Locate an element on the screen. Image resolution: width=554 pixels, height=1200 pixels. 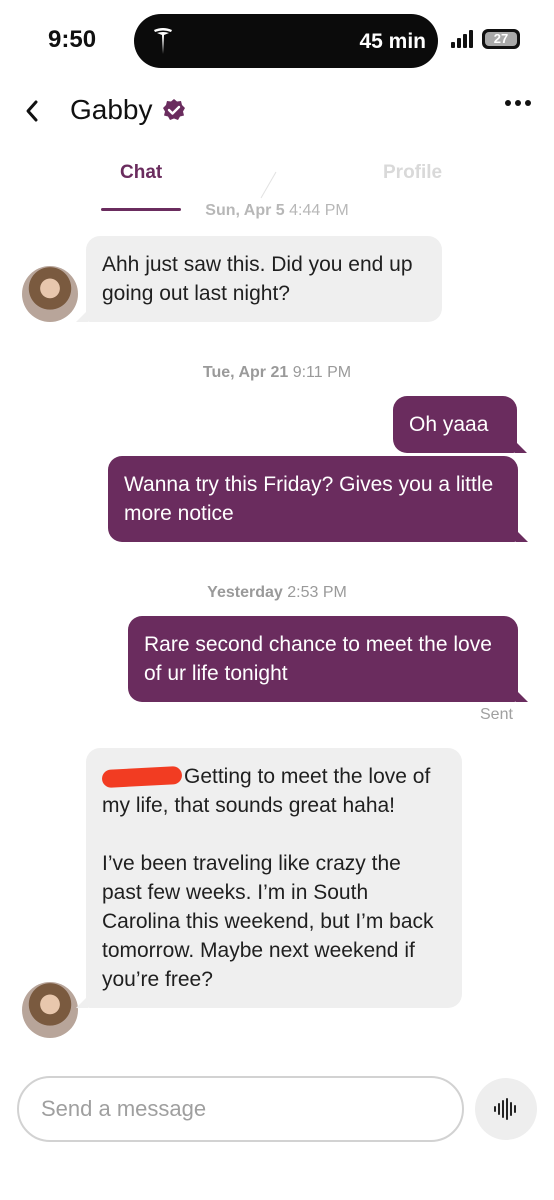
tesla-icon is located at coordinates (163, 41).